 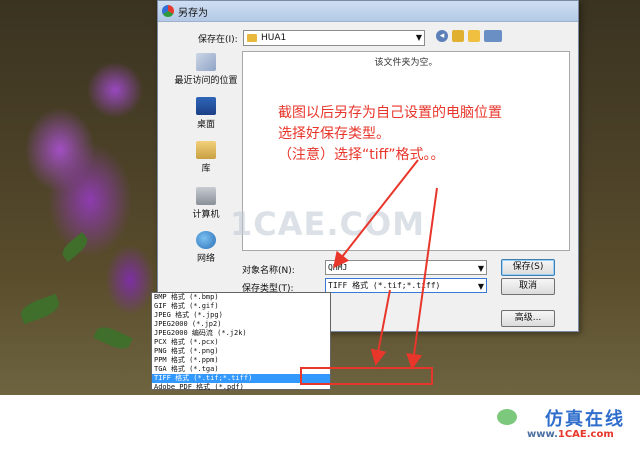 I want to click on folder-icon, so click(x=252, y=38).